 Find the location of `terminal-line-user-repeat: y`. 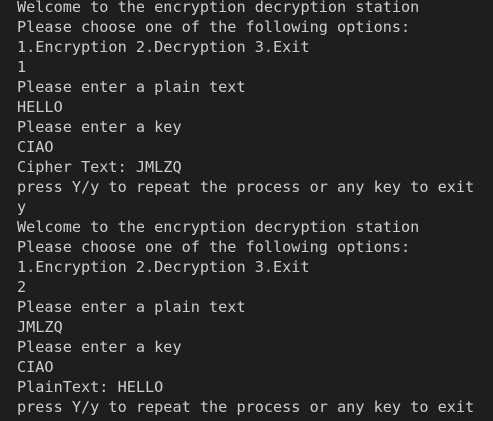

terminal-line-user-repeat: y is located at coordinates (22, 207).